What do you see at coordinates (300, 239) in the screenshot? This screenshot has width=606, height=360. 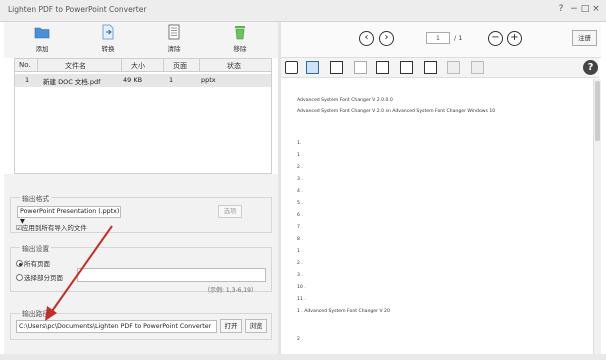 I see `document-text-line: 8 .` at bounding box center [300, 239].